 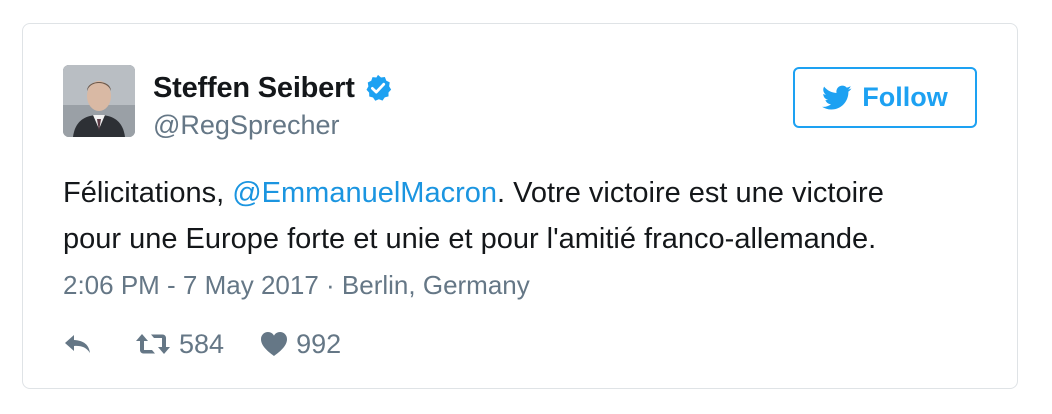 I want to click on display-name: Steffen Seibert, so click(x=254, y=88).